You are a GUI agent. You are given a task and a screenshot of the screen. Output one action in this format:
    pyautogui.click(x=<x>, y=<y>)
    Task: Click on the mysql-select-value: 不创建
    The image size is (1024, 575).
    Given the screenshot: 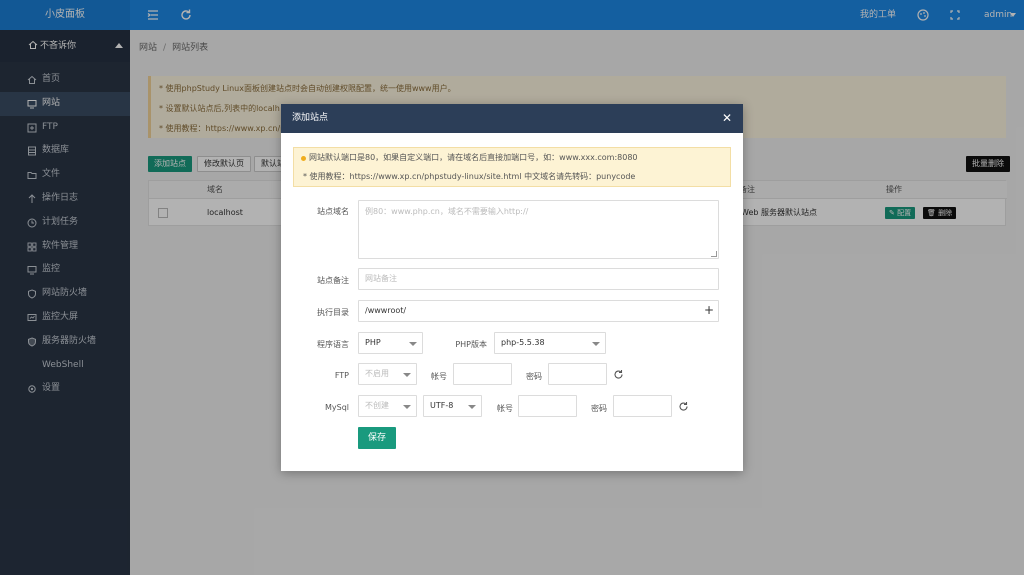 What is the action you would take?
    pyautogui.click(x=377, y=405)
    